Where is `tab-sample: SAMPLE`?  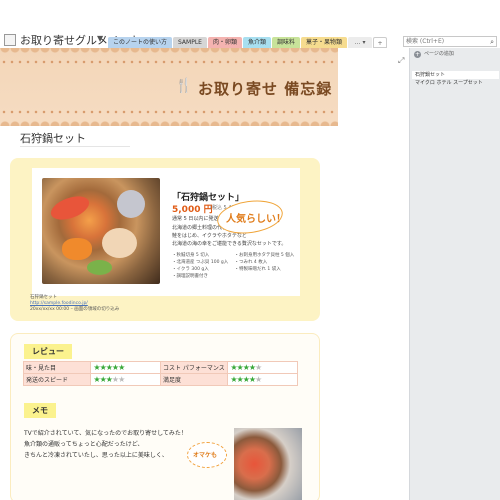 tab-sample: SAMPLE is located at coordinates (190, 42).